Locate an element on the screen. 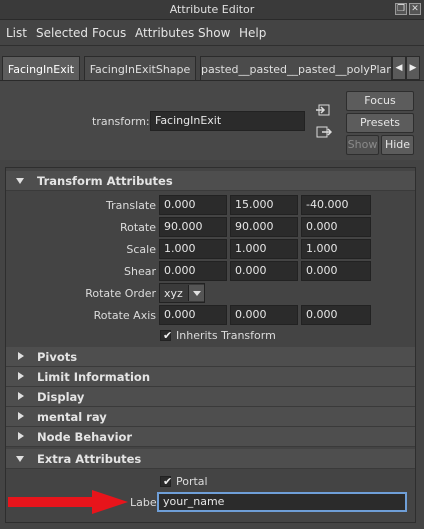 The width and height of the screenshot is (424, 529). section-title: Limit Information is located at coordinates (94, 377).